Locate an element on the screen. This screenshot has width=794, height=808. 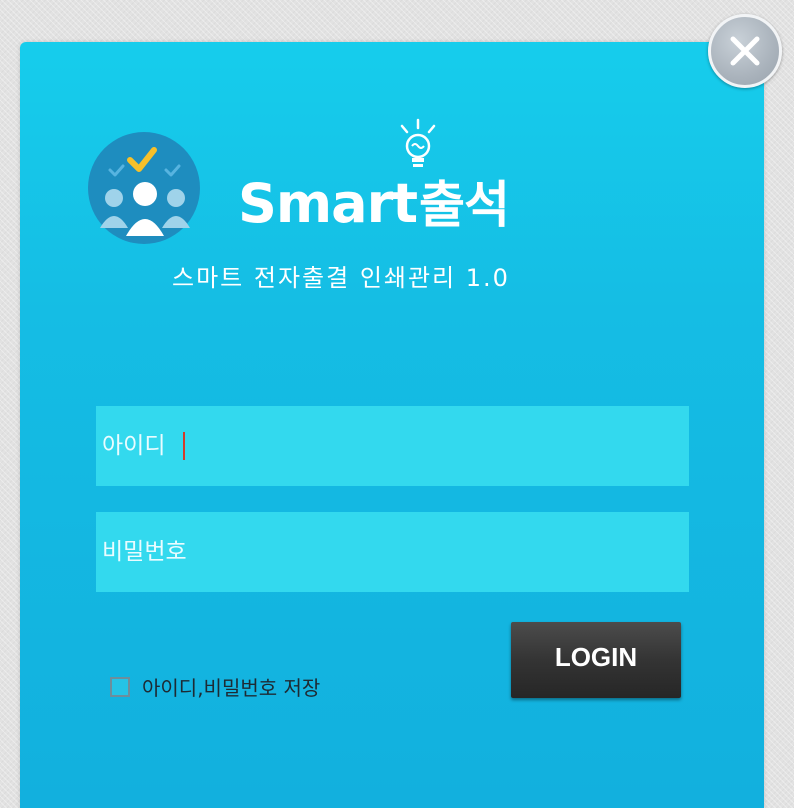
brand-name-ko: 출석 is located at coordinates (464, 205).